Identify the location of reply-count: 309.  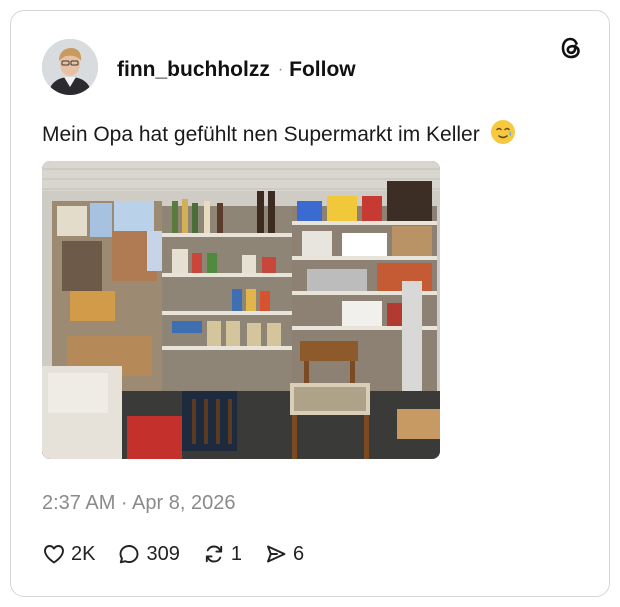
(163, 553).